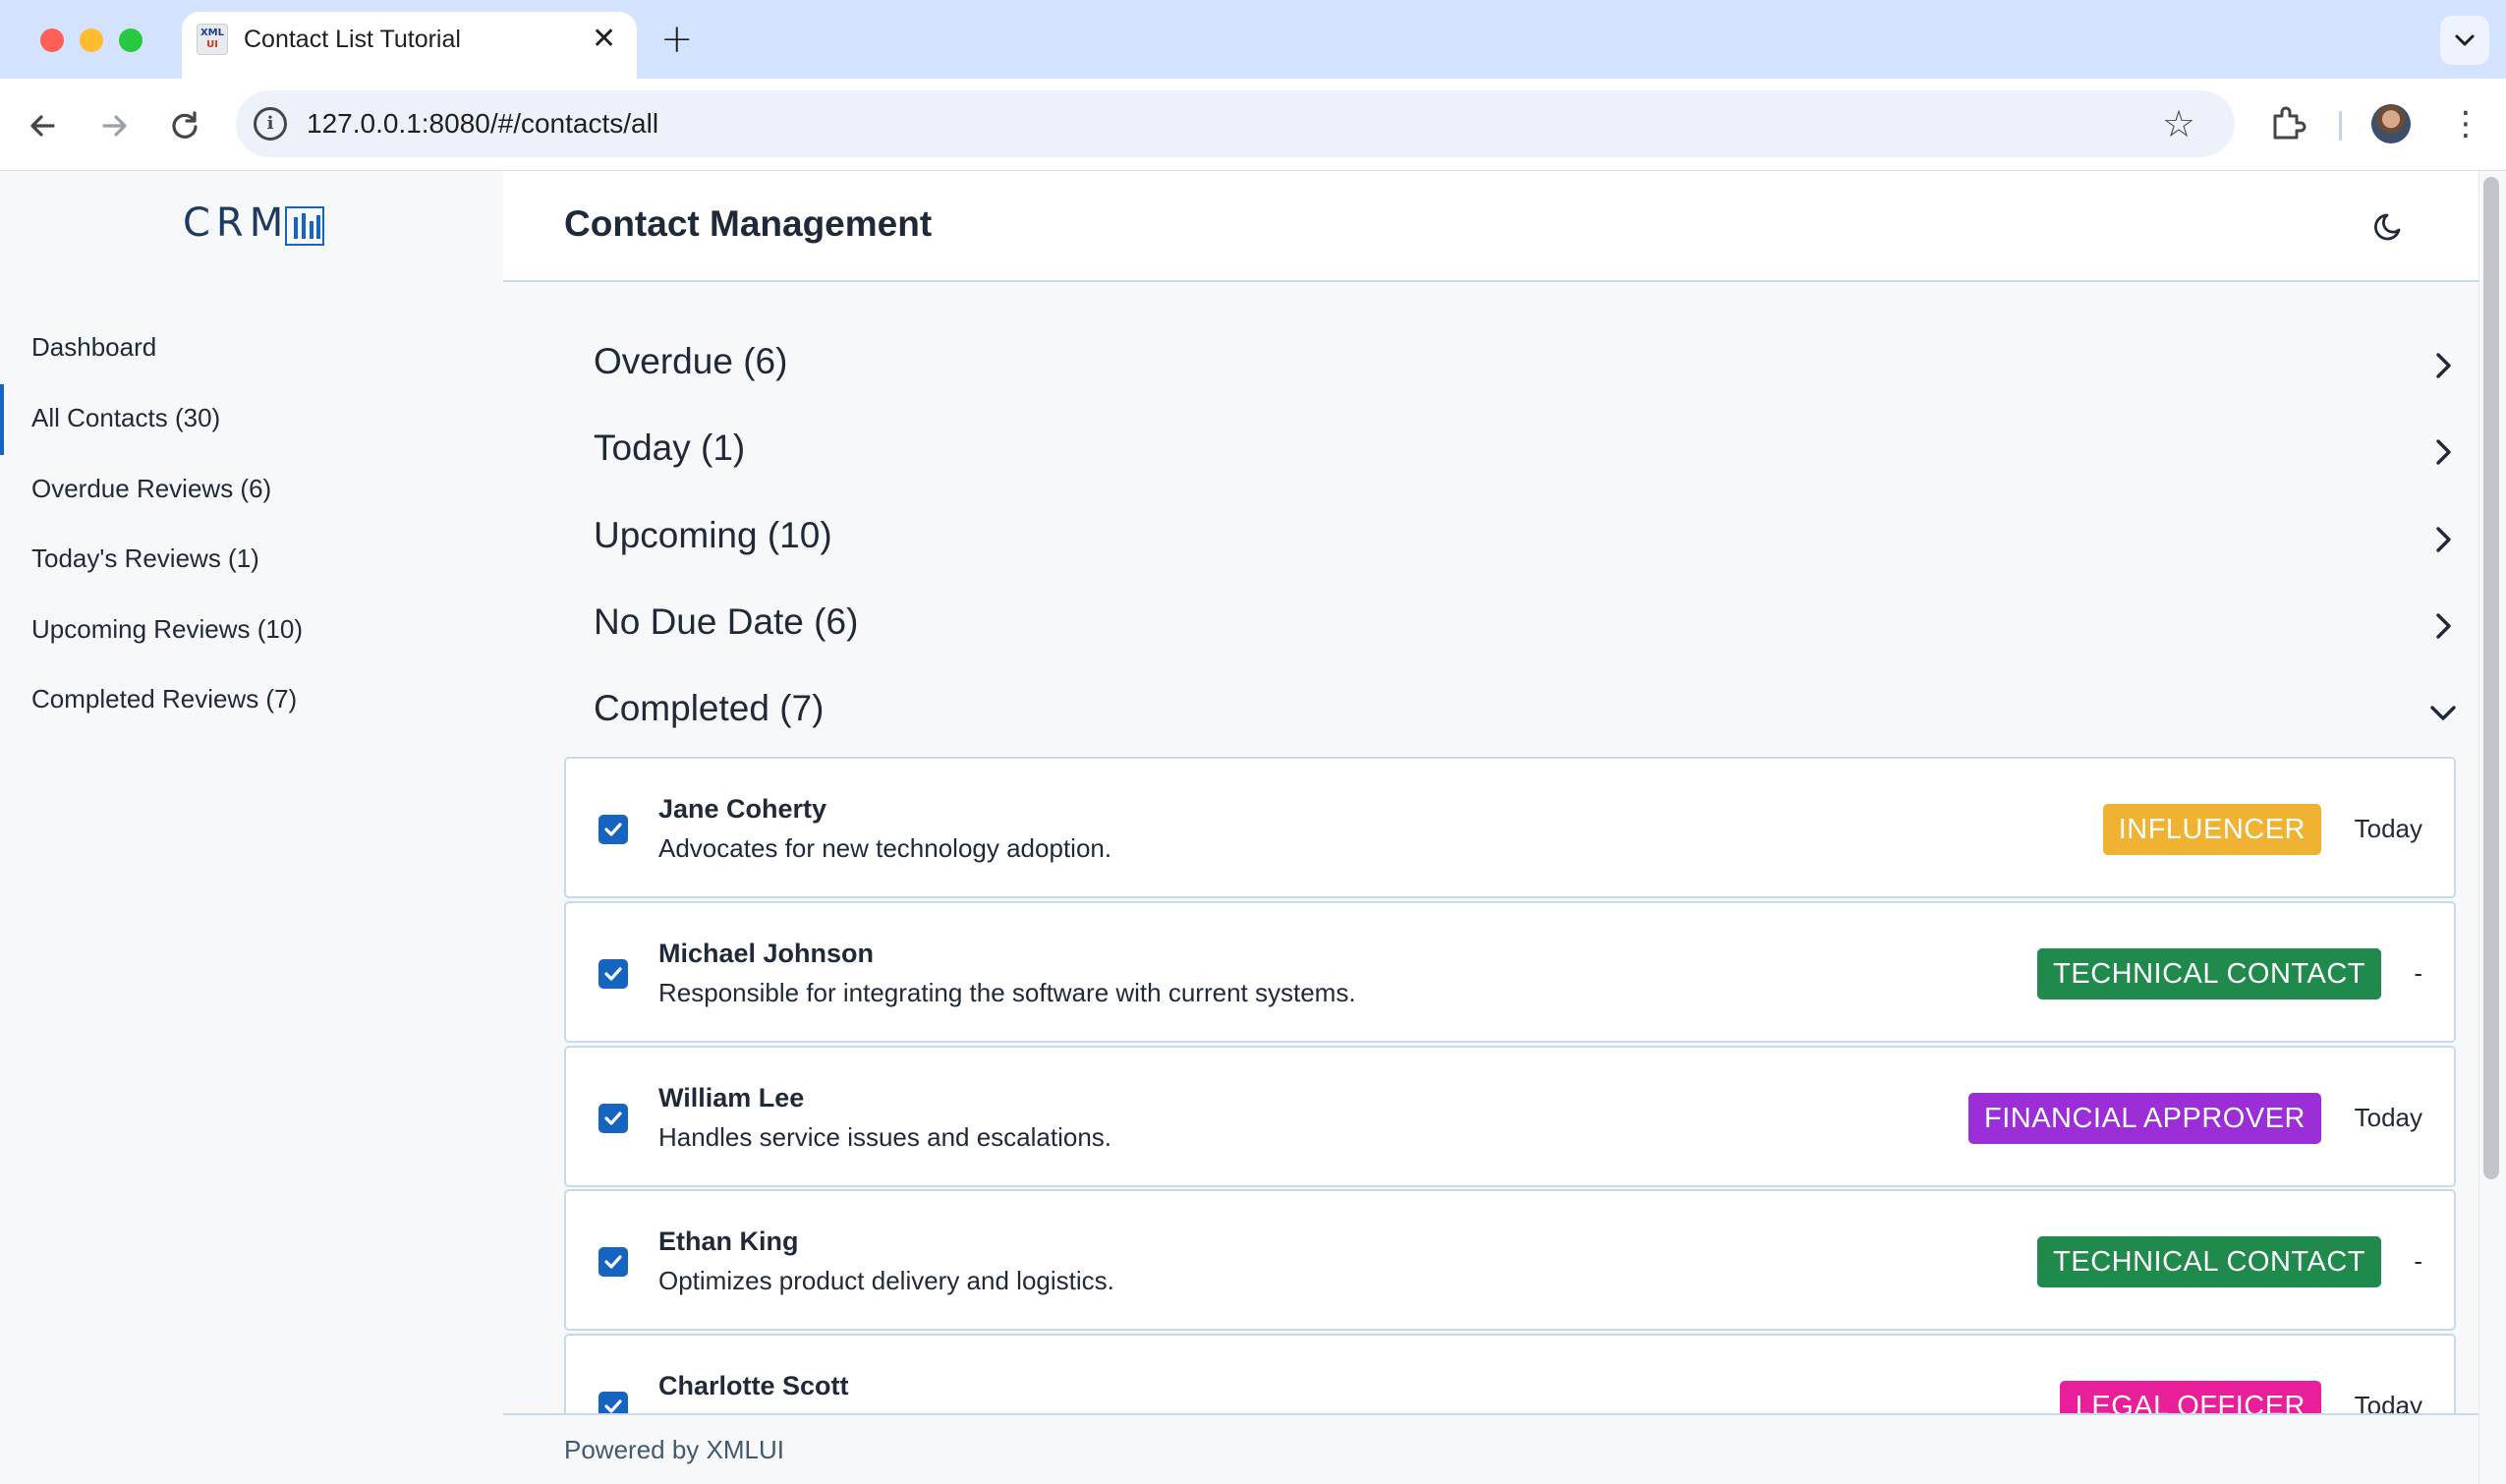 The width and height of the screenshot is (2506, 1484). I want to click on favicon-text: XML, so click(212, 33).